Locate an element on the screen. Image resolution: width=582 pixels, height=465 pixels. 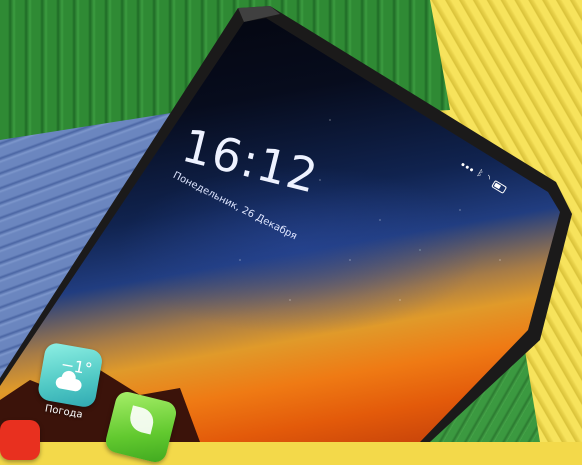
wifi-icon: ◝ is located at coordinates (487, 179).